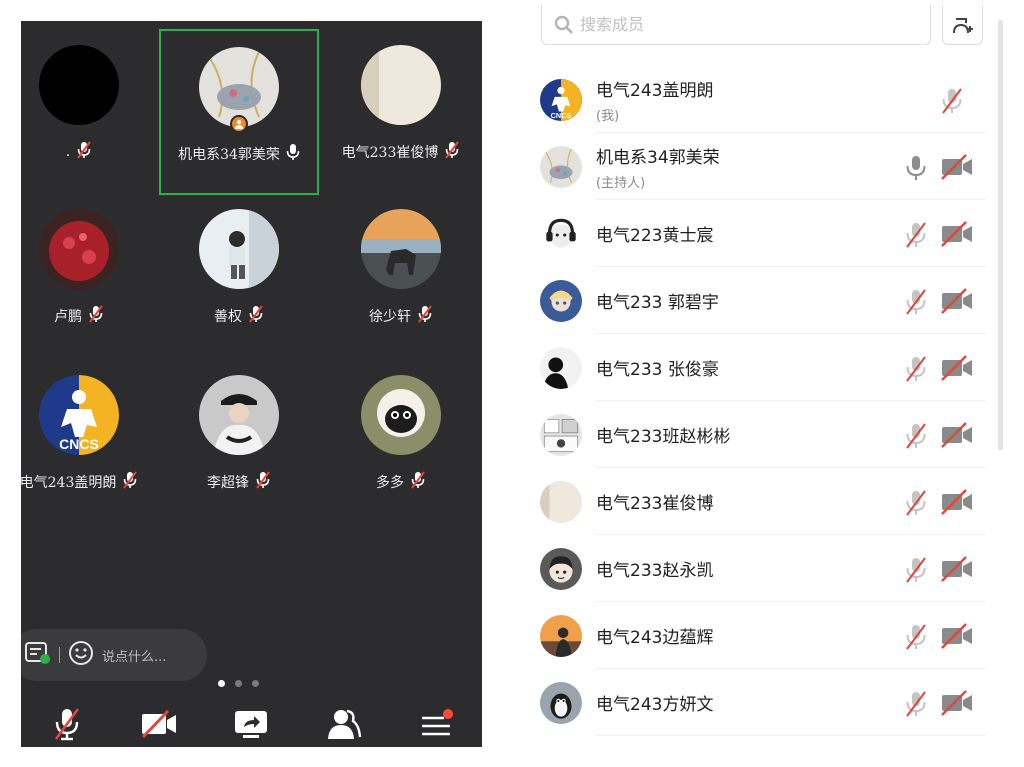 The width and height of the screenshot is (1024, 767). Describe the element at coordinates (228, 483) in the screenshot. I see `participant-name: 李超锋` at that location.